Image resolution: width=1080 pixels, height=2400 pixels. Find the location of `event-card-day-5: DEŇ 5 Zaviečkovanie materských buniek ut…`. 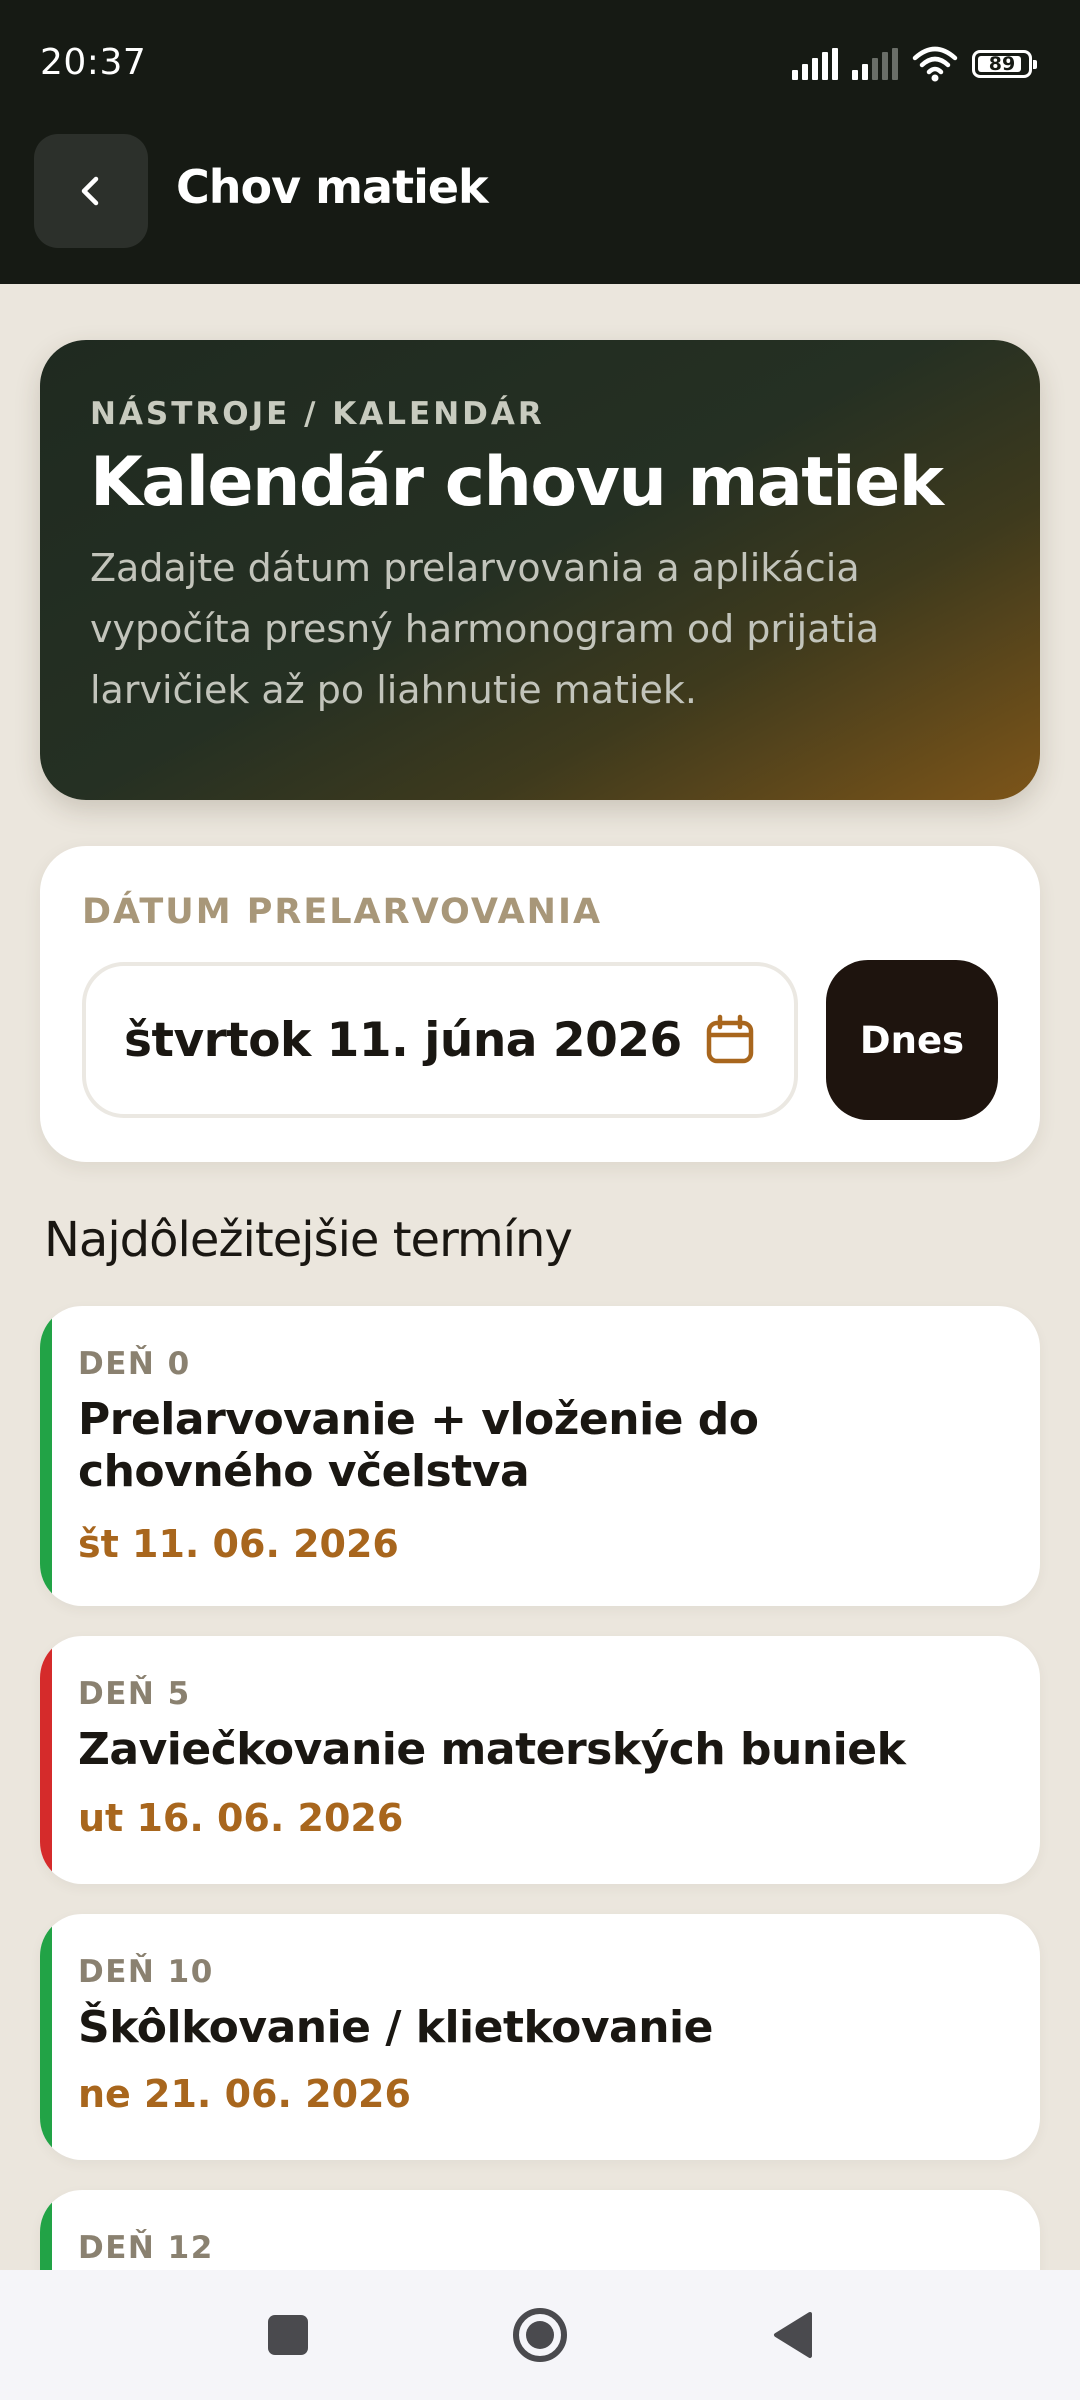

event-card-day-5: DEŇ 5 Zaviečkovanie materských buniek ut… is located at coordinates (540, 1760).